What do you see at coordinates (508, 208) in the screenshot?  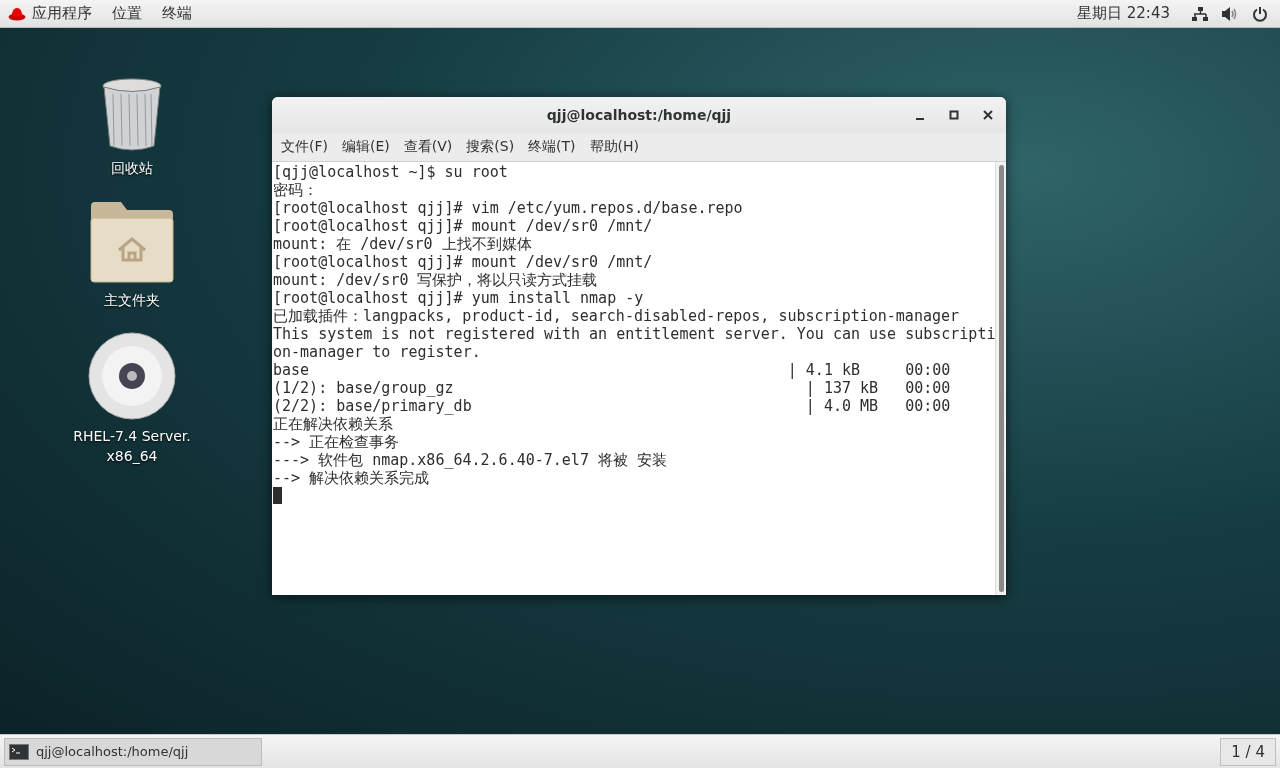 I see `terminal-line: [root@localhost qjj]# vim /etc/yum.repos.d/base.repo` at bounding box center [508, 208].